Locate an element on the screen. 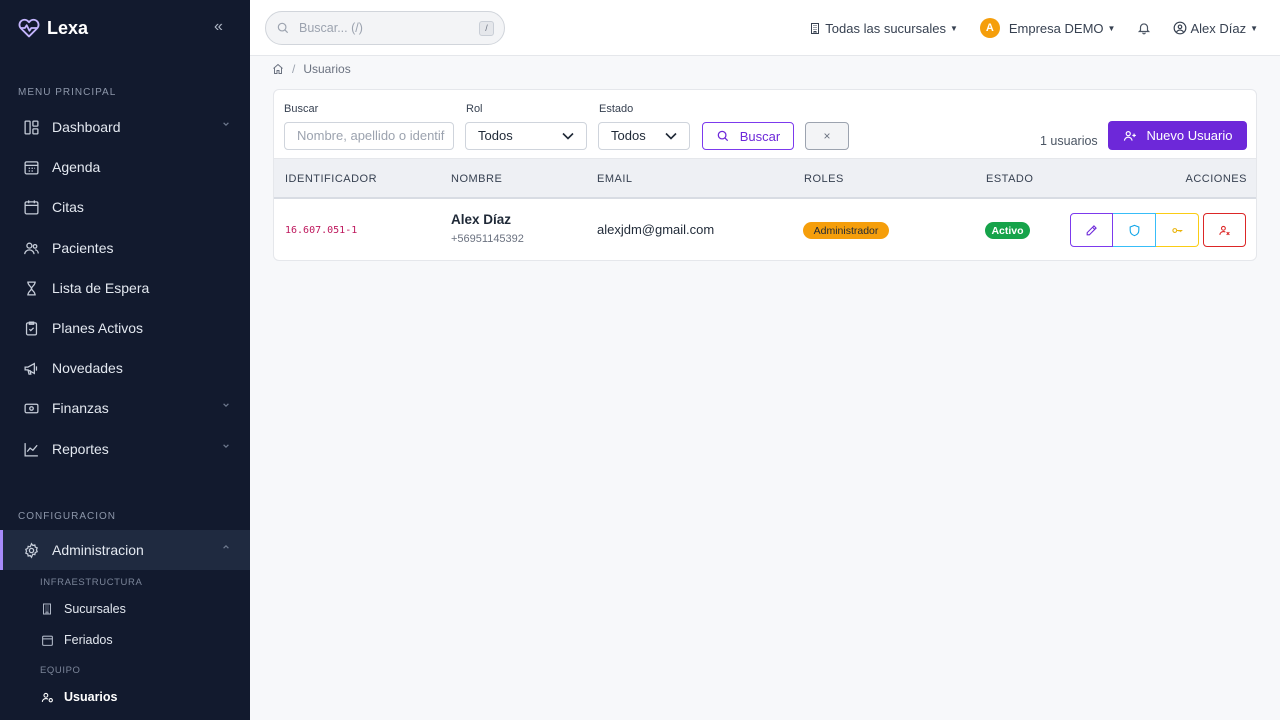  sidebar-item-label: Sucursales is located at coordinates (95, 609).